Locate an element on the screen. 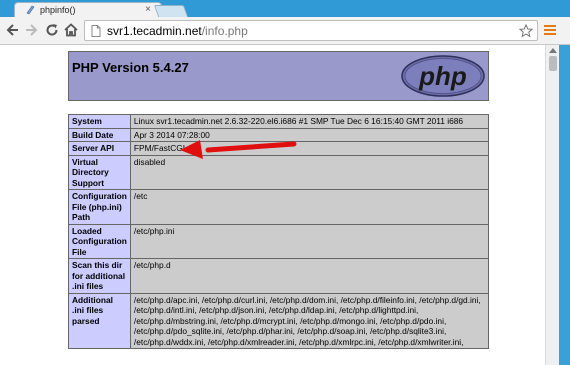 This screenshot has width=570, height=365. row-label: Build Date is located at coordinates (99, 134).